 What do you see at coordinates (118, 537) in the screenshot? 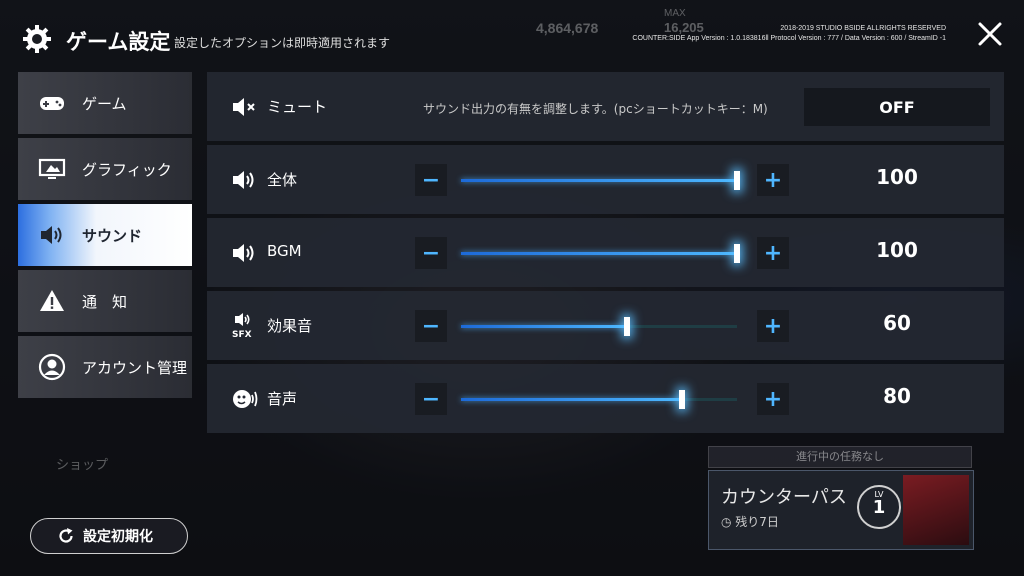
I see `reset-button-label: 設定初期化` at bounding box center [118, 537].